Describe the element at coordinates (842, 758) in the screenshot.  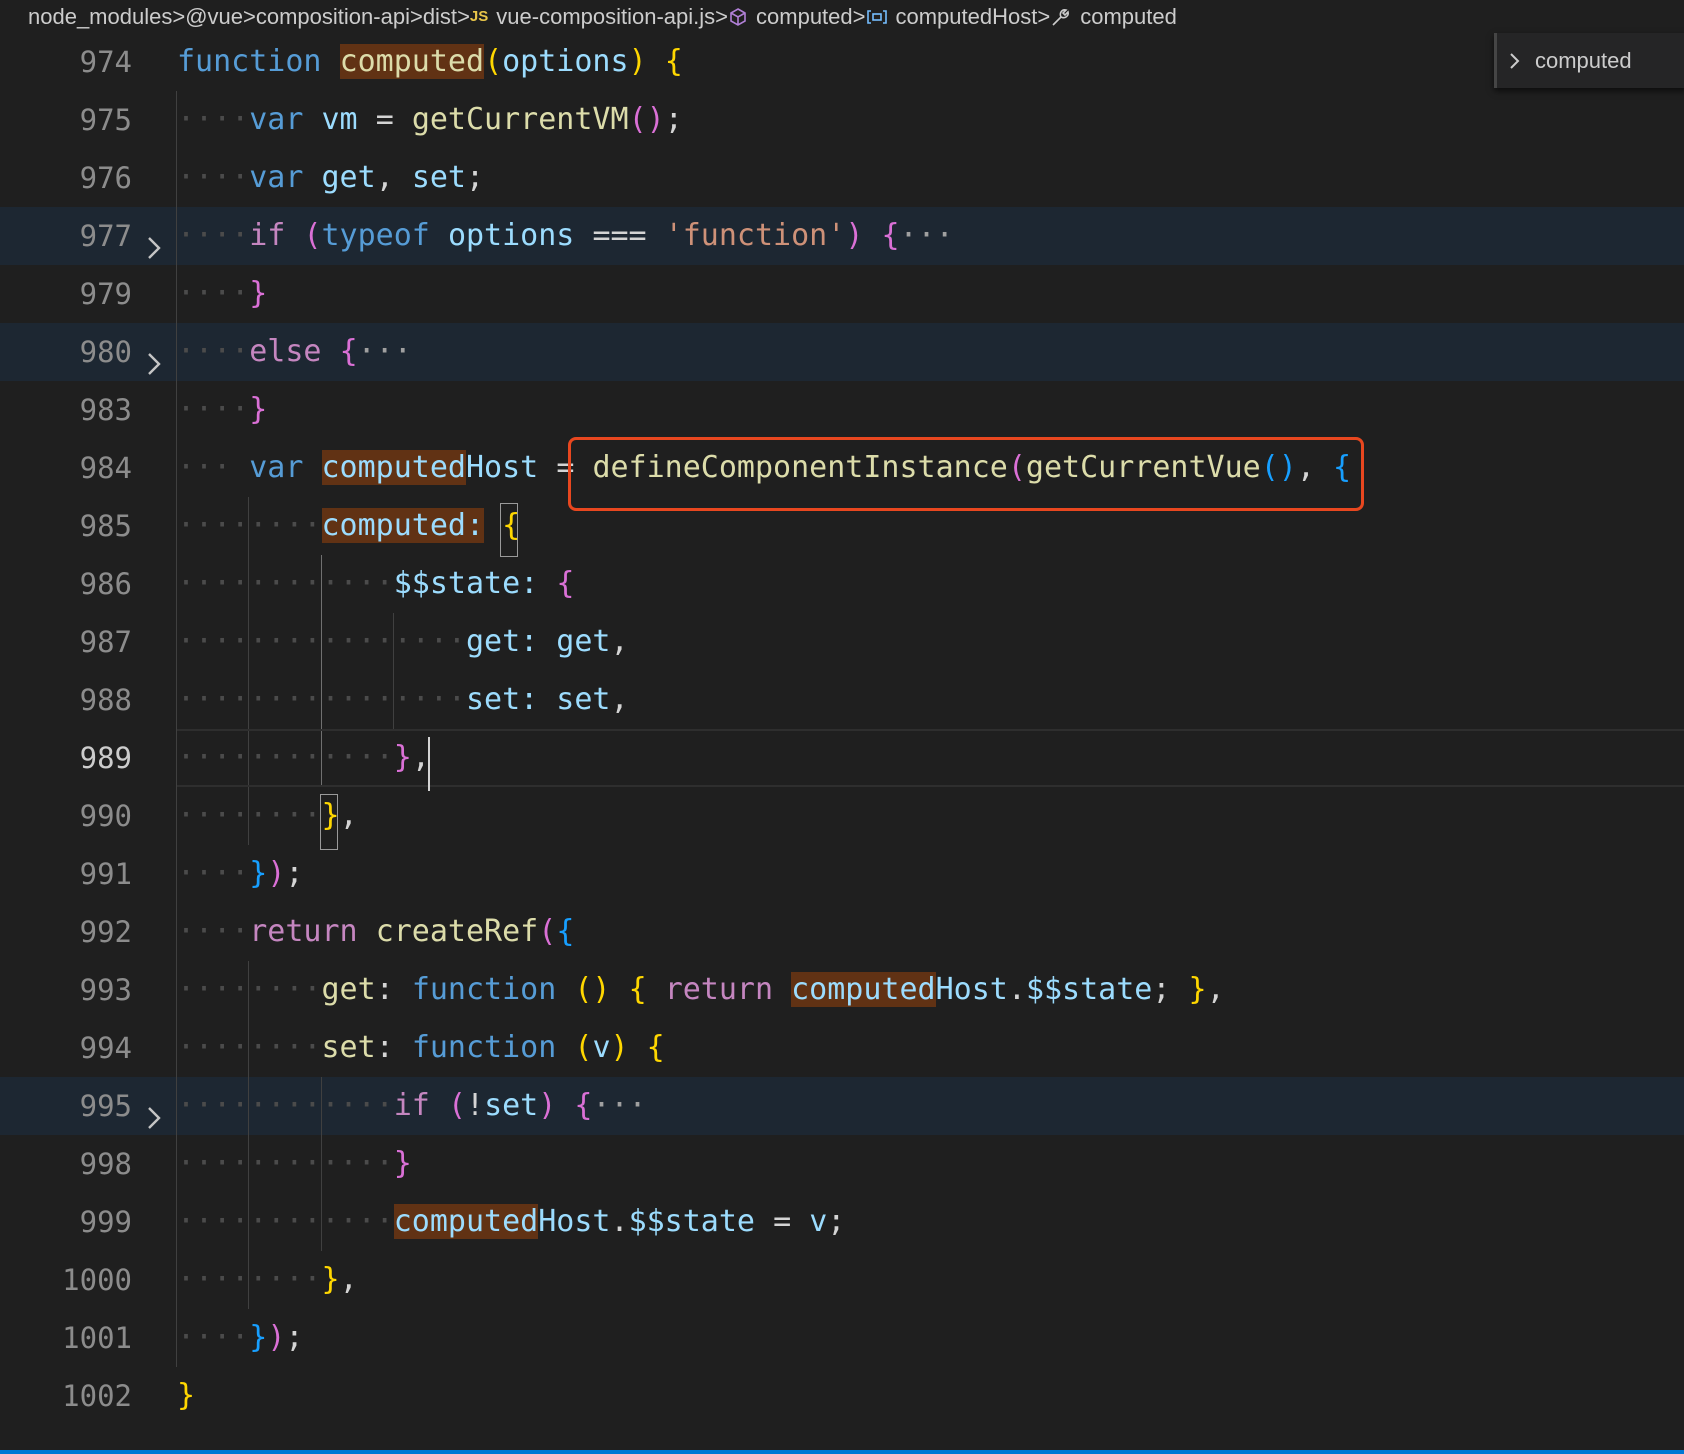
I see `code-line: 989 ············},` at that location.